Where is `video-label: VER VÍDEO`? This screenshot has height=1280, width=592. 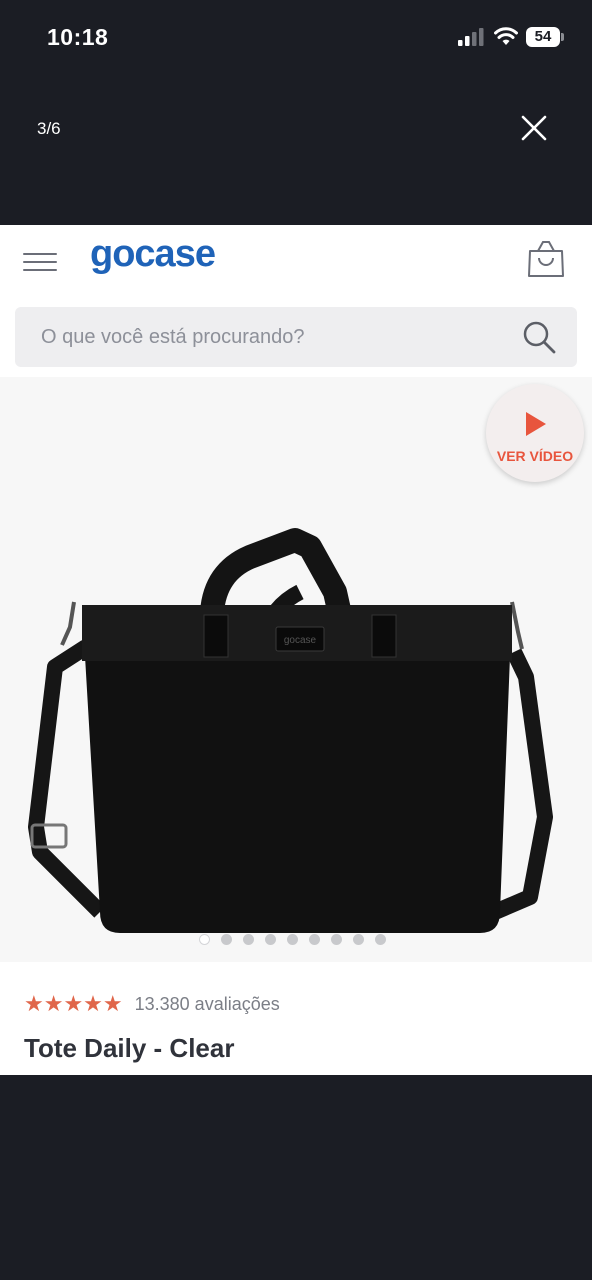 video-label: VER VÍDEO is located at coordinates (535, 456).